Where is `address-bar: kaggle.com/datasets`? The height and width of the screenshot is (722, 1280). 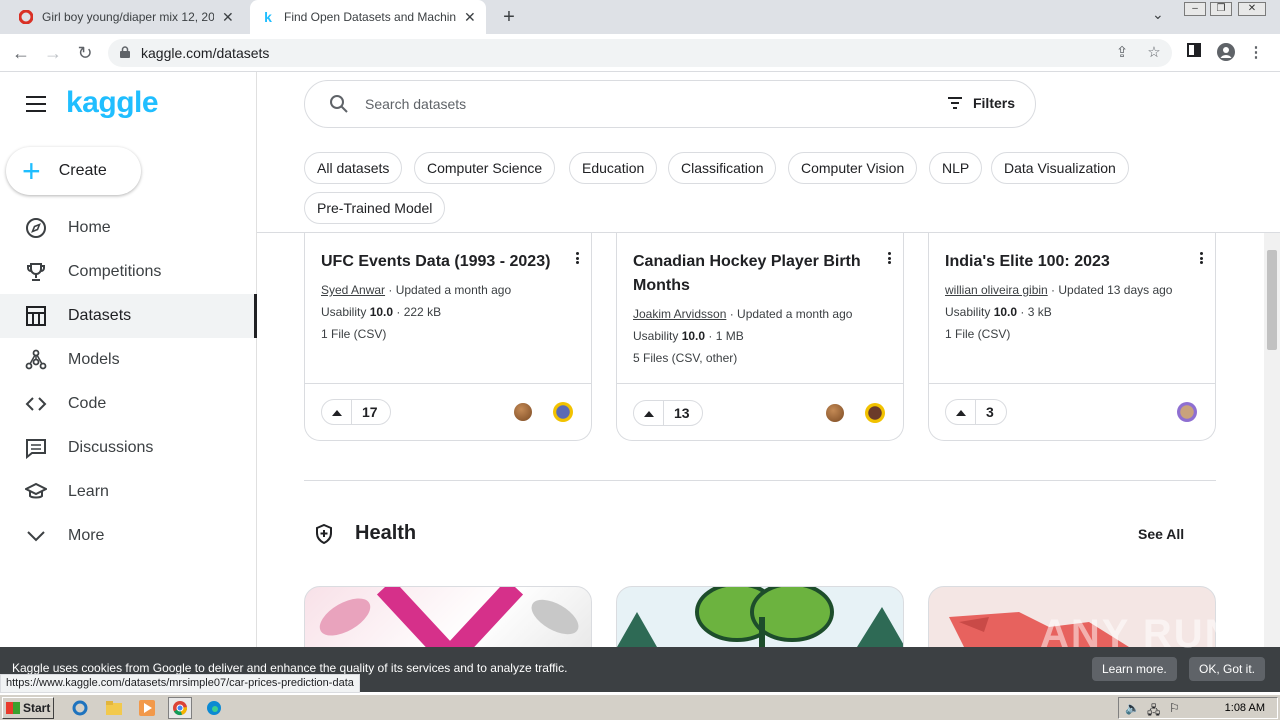
address-bar: kaggle.com/datasets is located at coordinates (640, 53).